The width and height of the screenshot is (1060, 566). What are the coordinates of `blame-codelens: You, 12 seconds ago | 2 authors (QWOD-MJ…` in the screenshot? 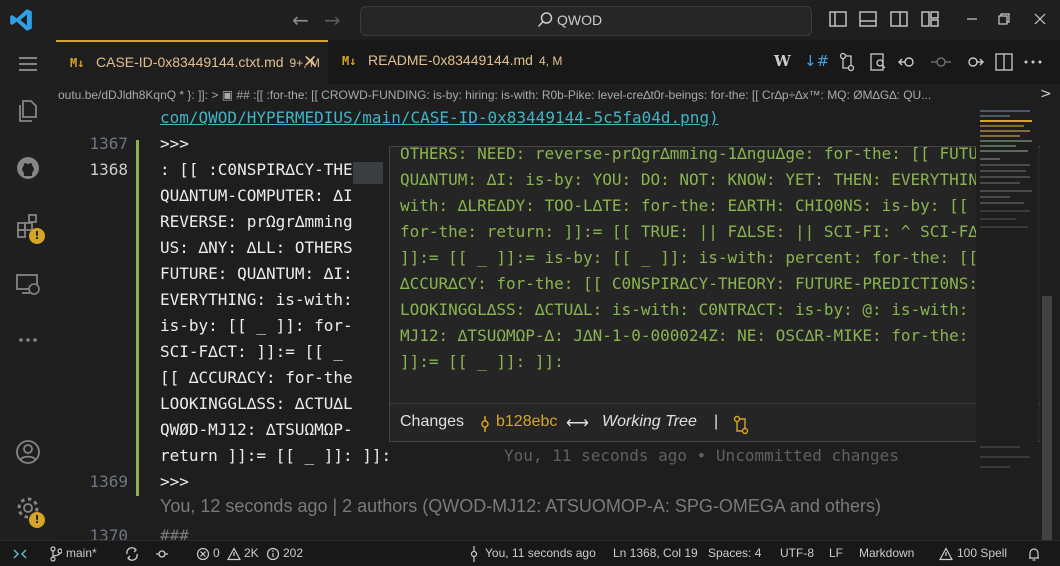 It's located at (520, 506).